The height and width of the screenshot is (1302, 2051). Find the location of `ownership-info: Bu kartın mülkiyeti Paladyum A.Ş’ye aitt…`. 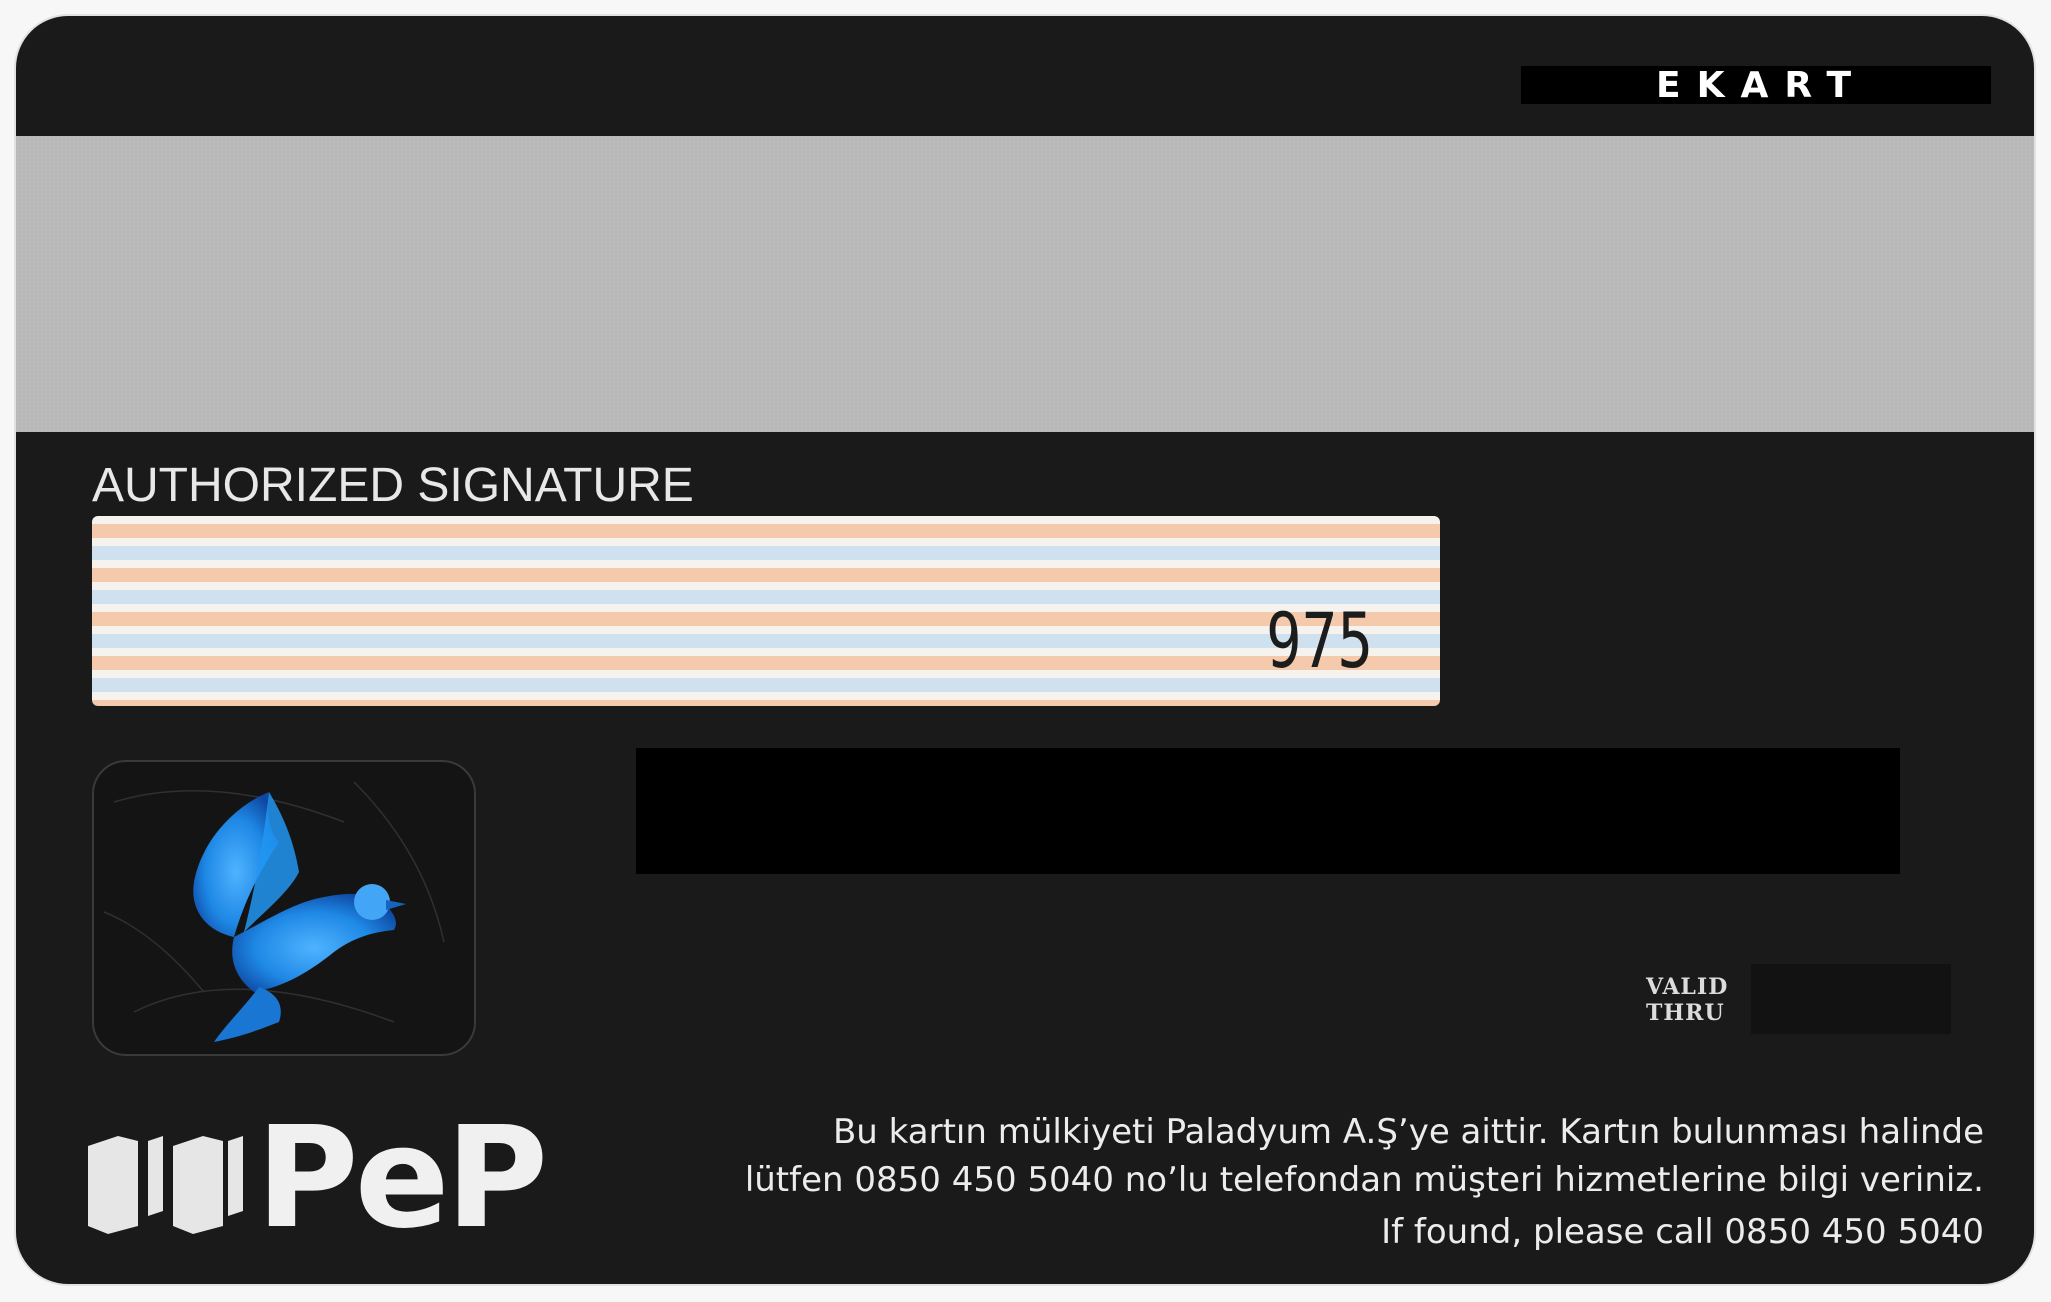

ownership-info: Bu kartın mülkiyeti Paladyum A.Ş’ye aitt… is located at coordinates (1364, 1182).